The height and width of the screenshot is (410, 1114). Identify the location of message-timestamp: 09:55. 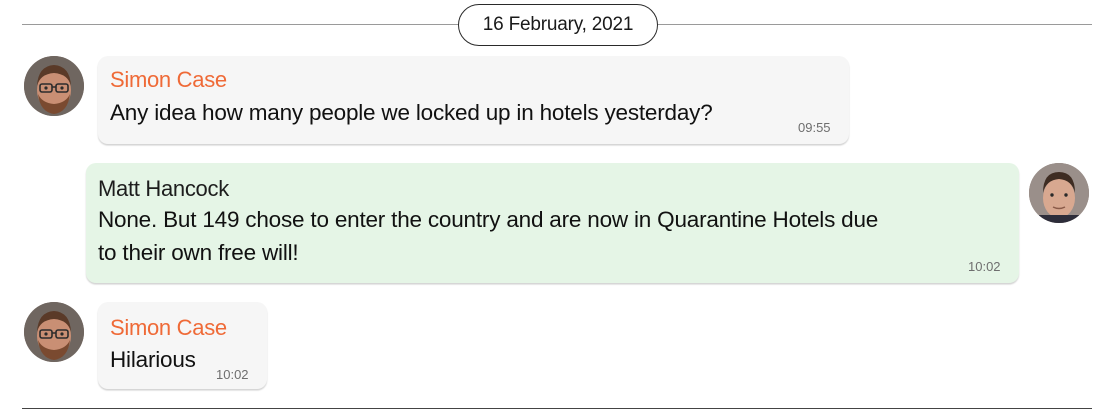
(814, 127).